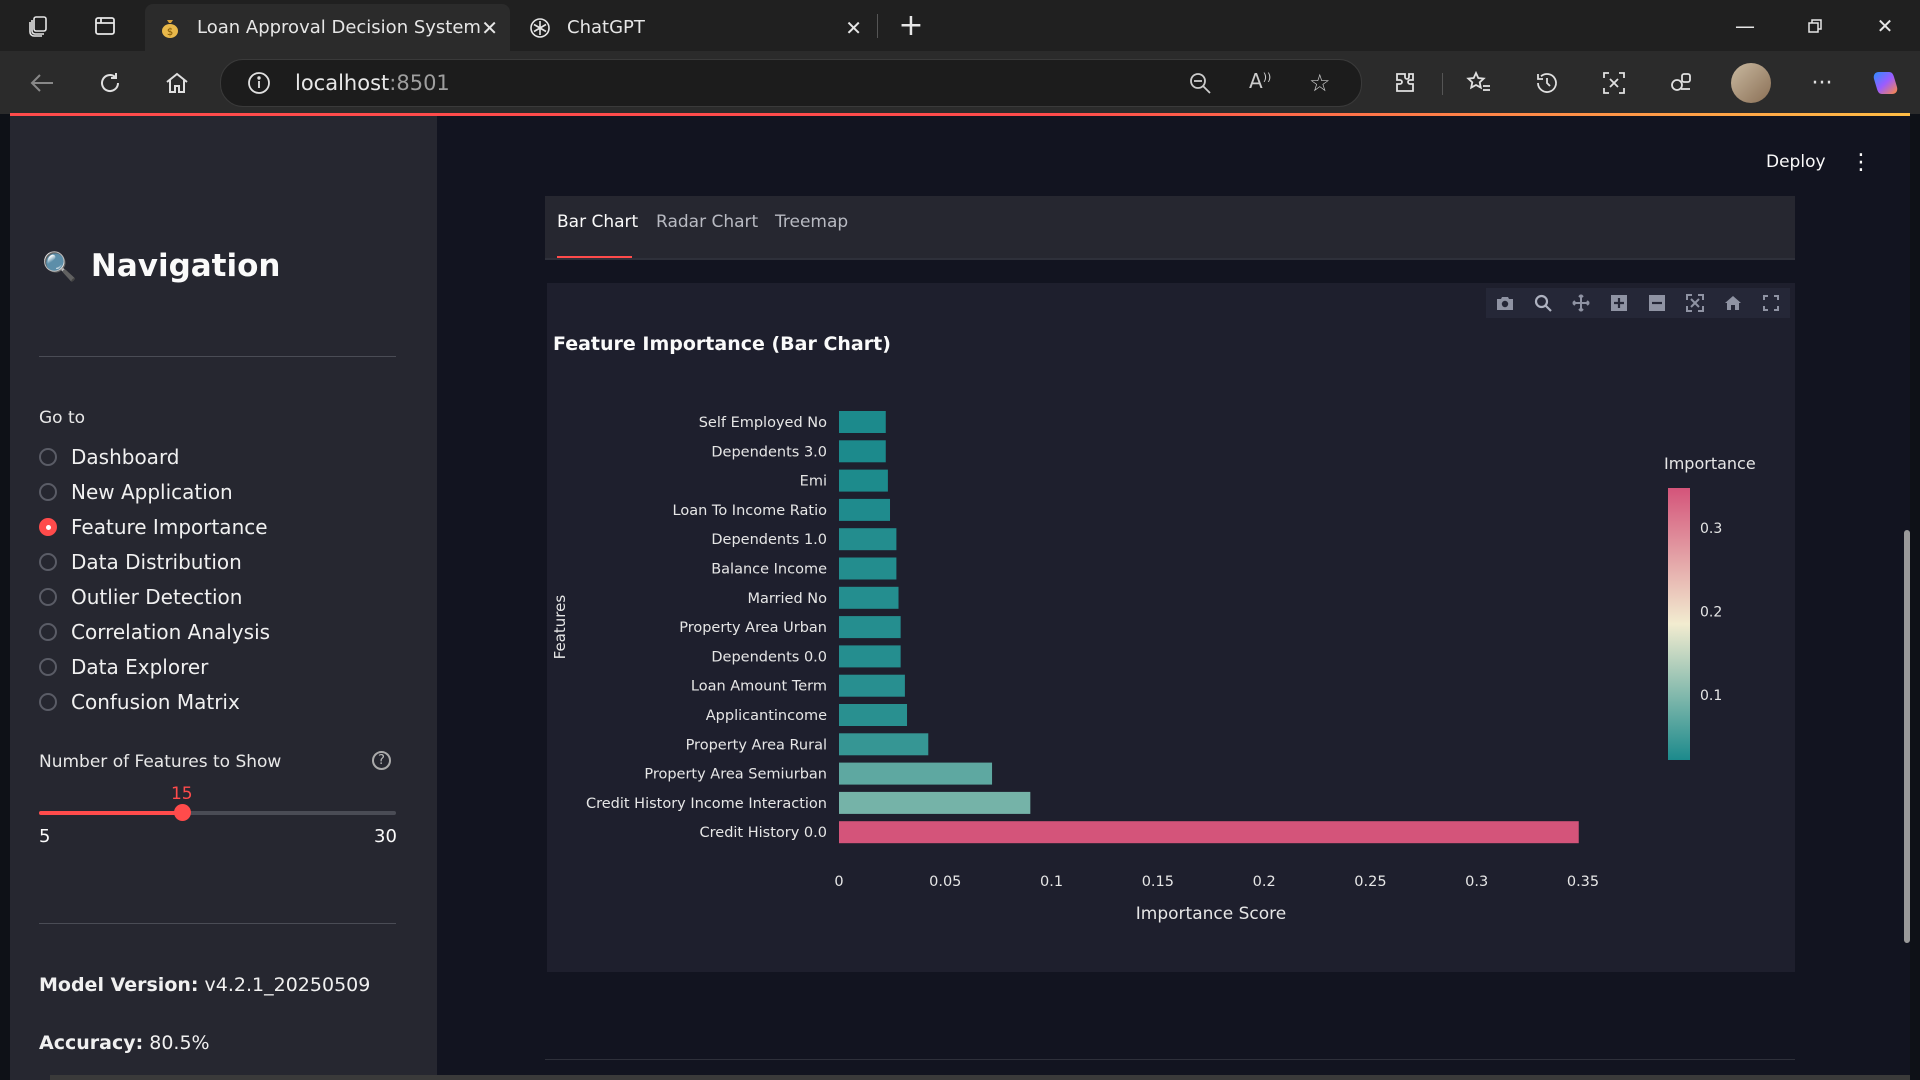 Image resolution: width=1920 pixels, height=1080 pixels. What do you see at coordinates (110, 83) in the screenshot?
I see `reload-icon` at bounding box center [110, 83].